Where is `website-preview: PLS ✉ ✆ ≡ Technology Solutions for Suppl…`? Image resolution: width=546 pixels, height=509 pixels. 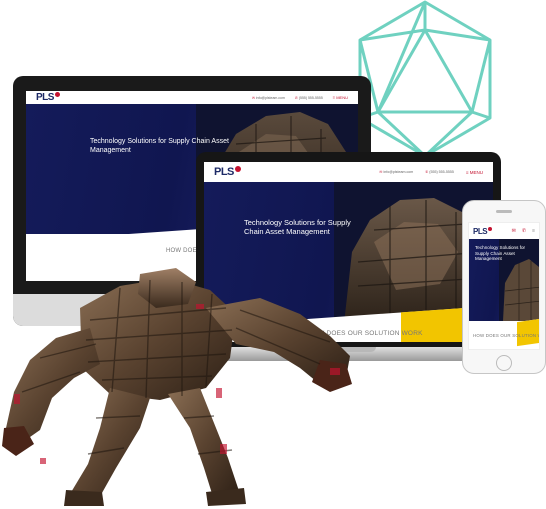
website-preview: PLS ✉ ✆ ≡ Technology Solutions for Suppl… is located at coordinates (504, 286).